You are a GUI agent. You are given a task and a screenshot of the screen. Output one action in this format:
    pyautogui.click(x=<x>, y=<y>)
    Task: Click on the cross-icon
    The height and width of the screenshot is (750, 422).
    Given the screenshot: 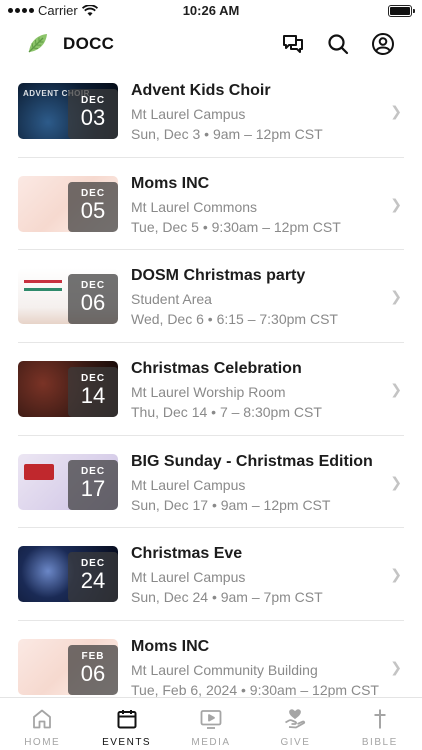 What is the action you would take?
    pyautogui.click(x=380, y=719)
    